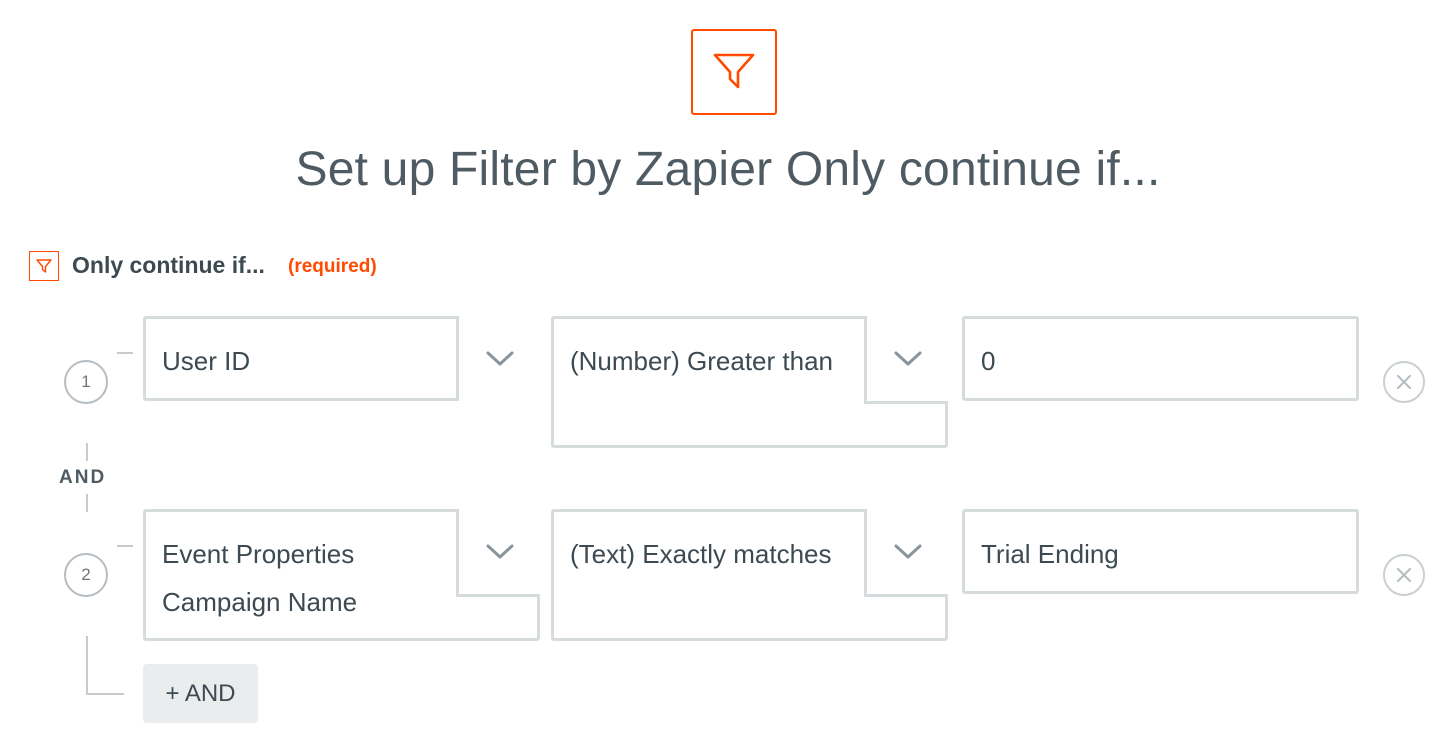 Image resolution: width=1456 pixels, height=737 pixels. I want to click on rule-2-condition-value: (Text) Exactly matches, so click(701, 554).